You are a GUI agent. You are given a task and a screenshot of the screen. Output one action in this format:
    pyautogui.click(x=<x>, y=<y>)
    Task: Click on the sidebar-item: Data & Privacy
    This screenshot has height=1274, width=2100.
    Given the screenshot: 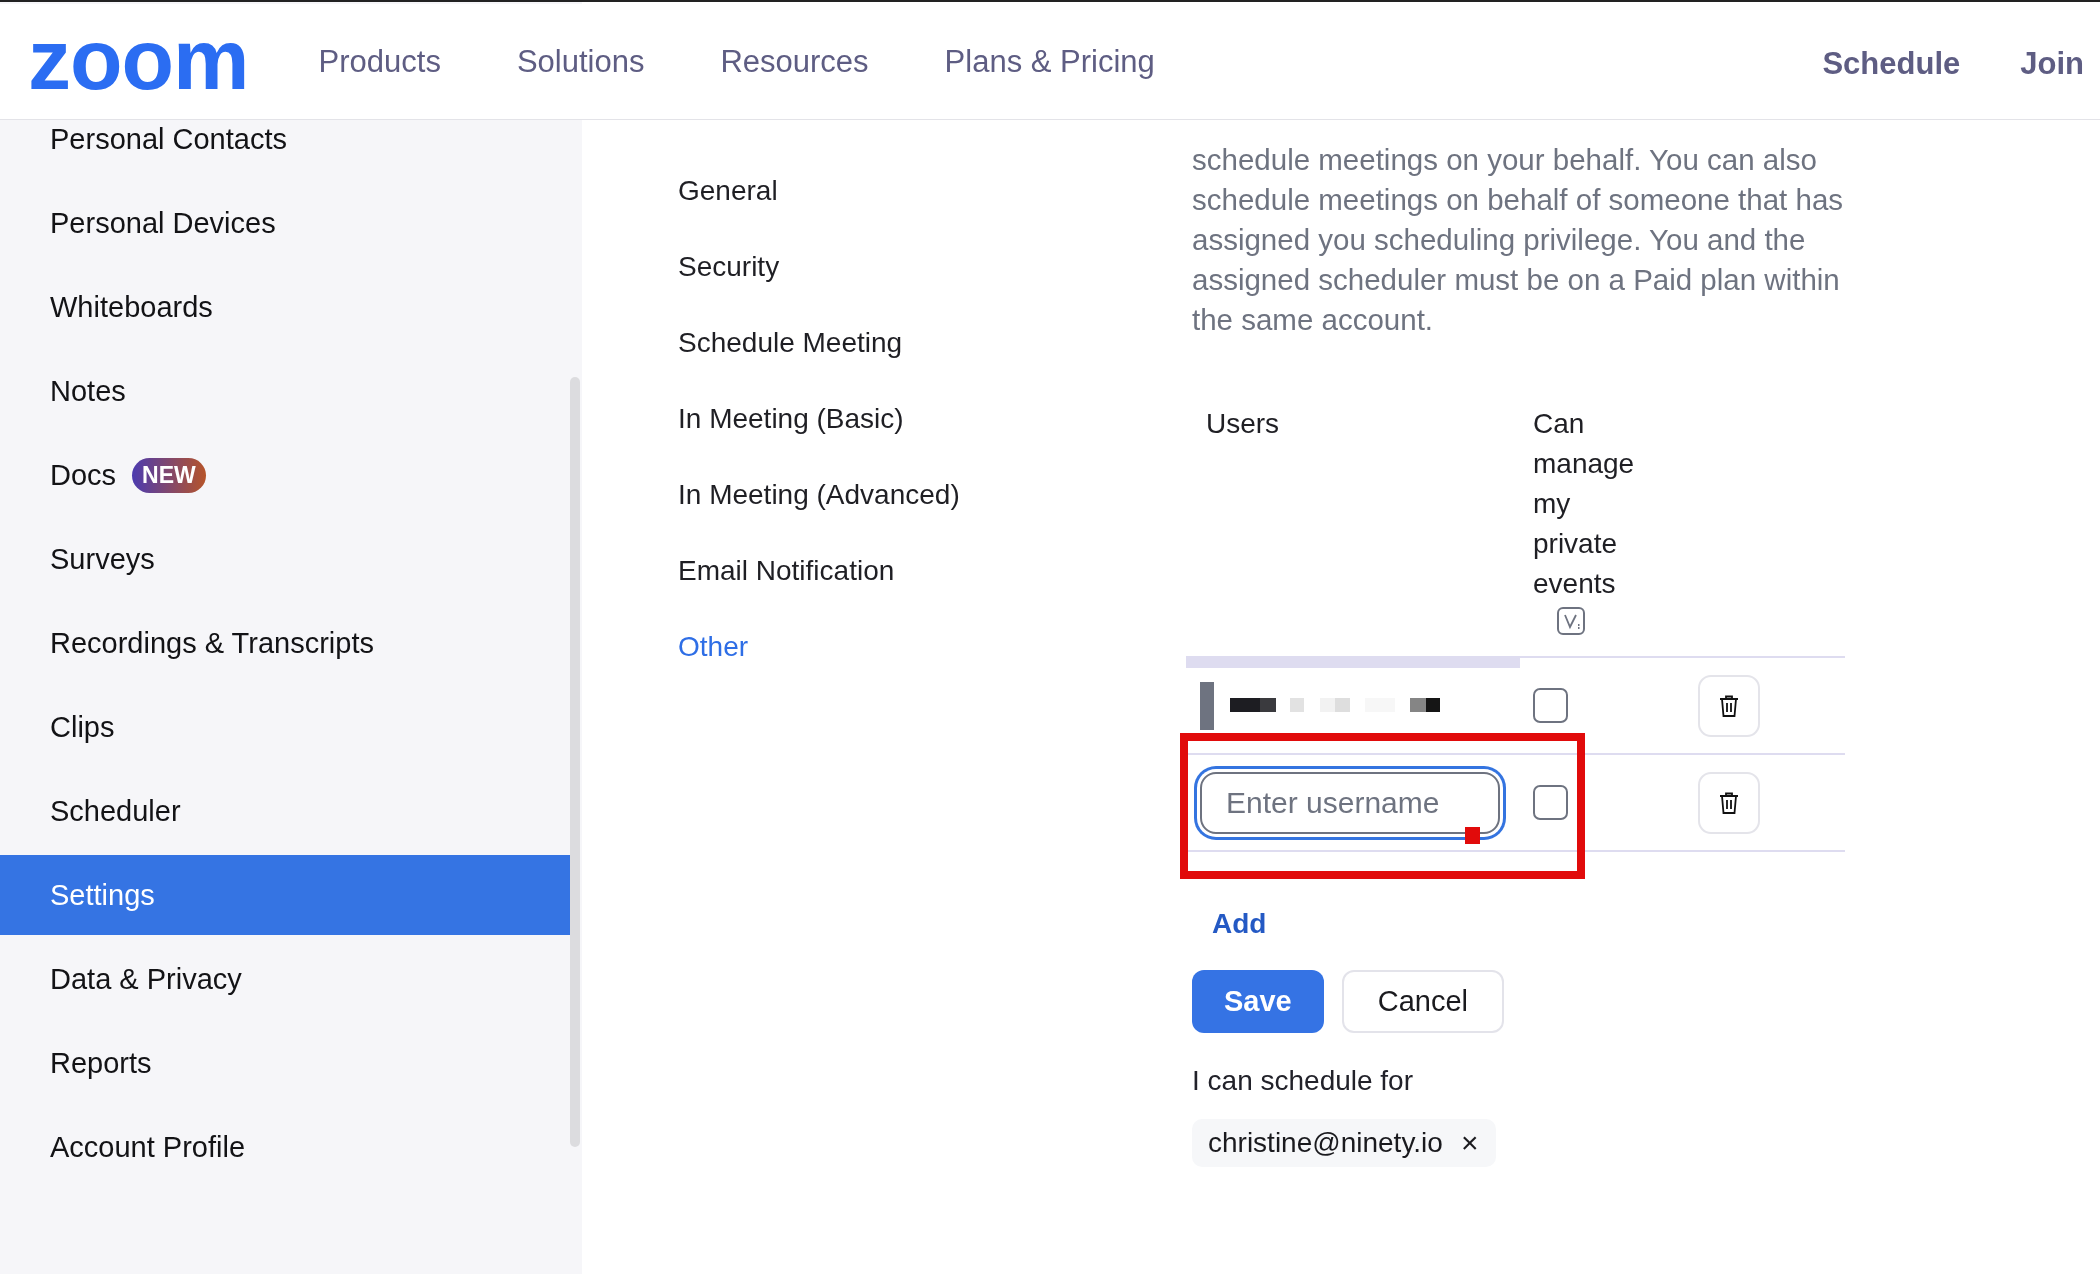 What is the action you would take?
    pyautogui.click(x=310, y=979)
    